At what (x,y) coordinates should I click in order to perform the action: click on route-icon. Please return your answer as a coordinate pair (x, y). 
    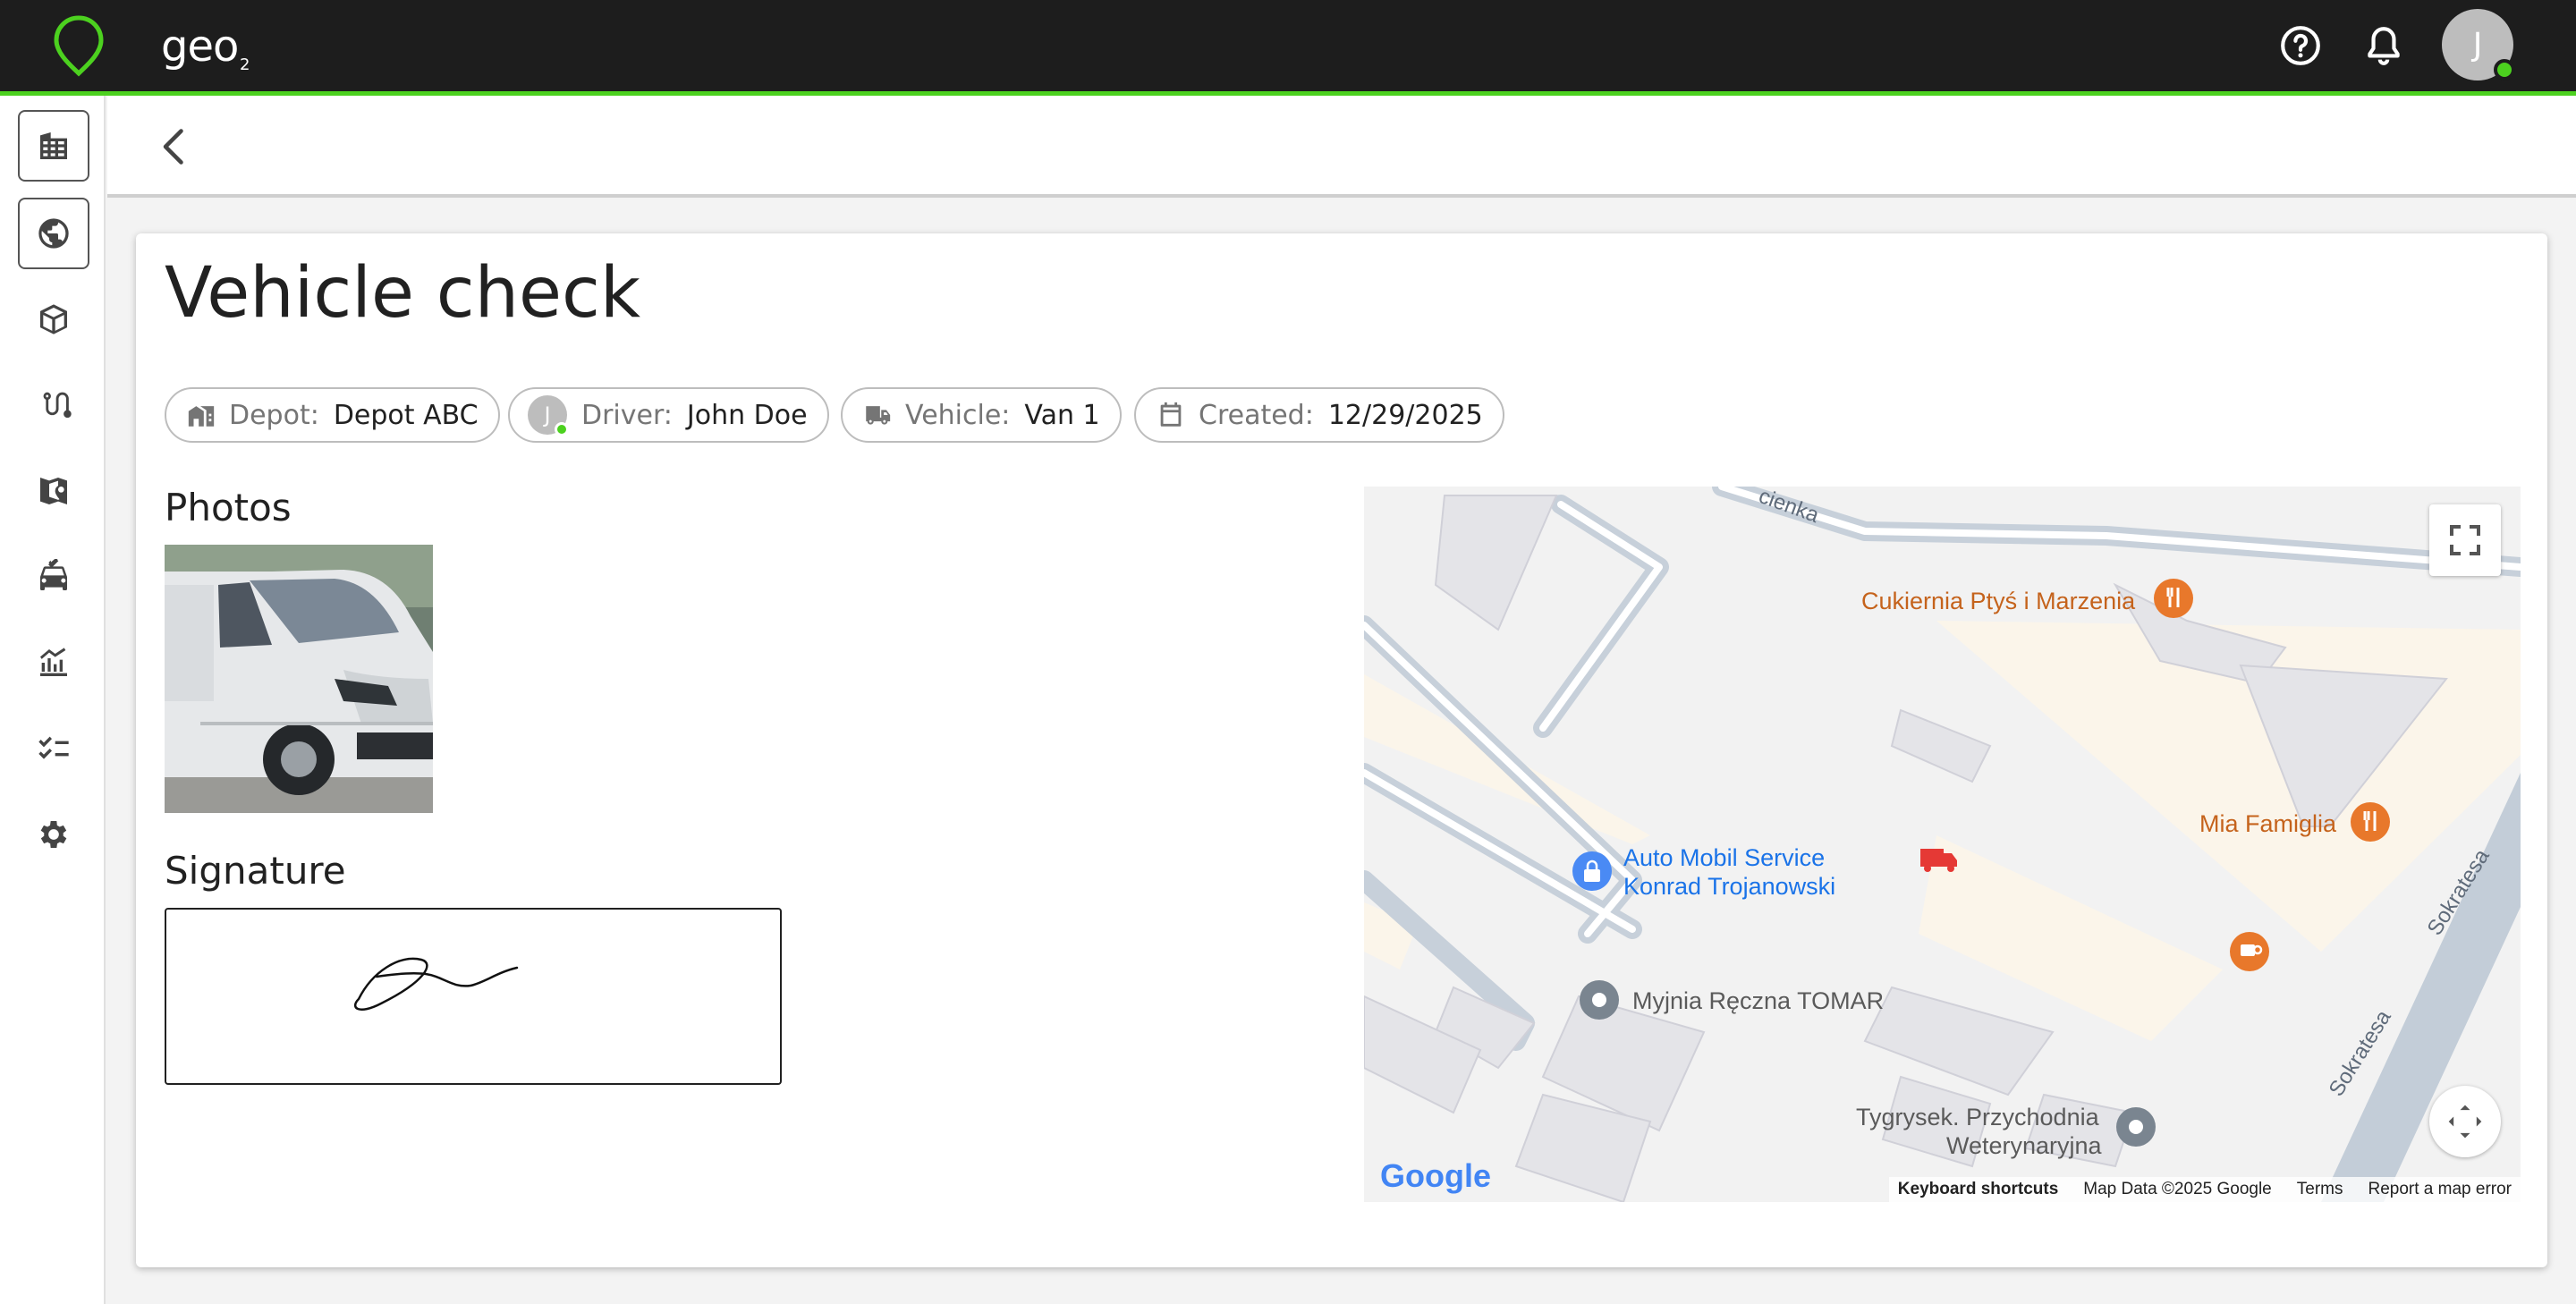
    Looking at the image, I should click on (57, 406).